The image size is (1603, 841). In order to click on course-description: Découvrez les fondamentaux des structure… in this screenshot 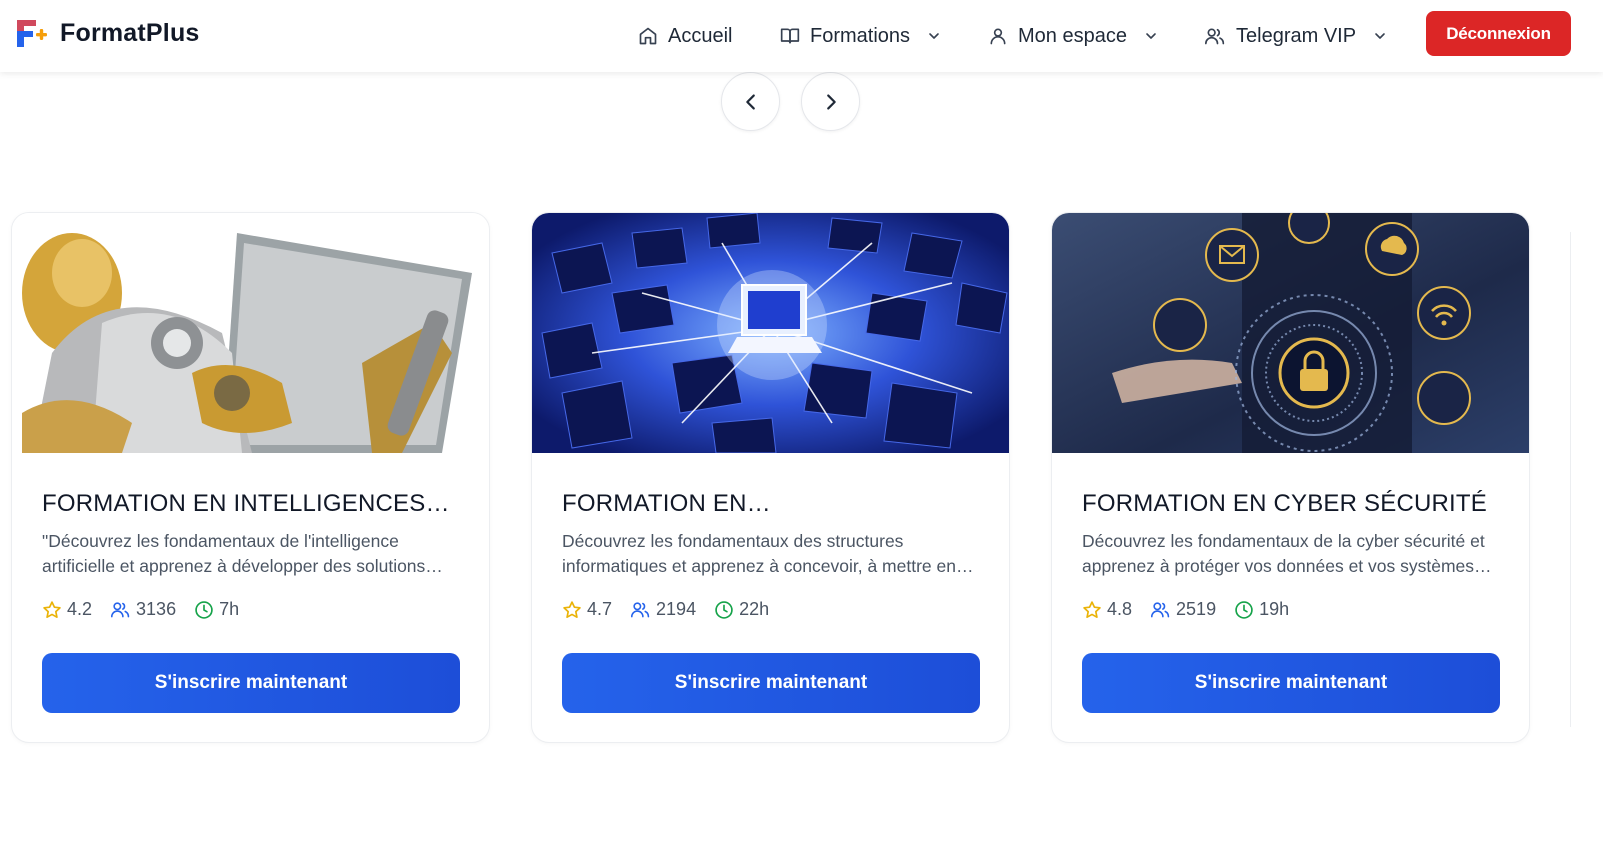, I will do `click(772, 554)`.